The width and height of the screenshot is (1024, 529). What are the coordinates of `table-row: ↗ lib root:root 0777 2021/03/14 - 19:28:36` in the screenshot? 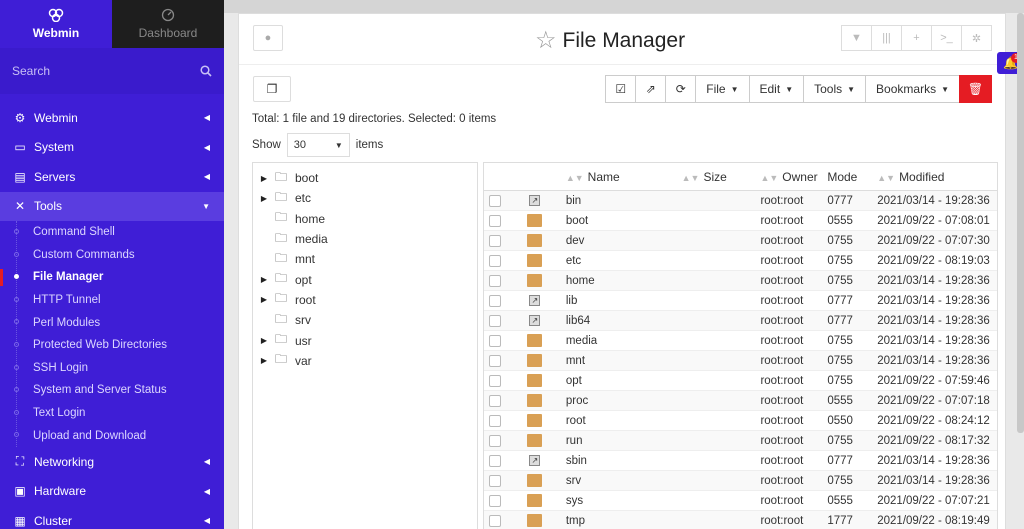 It's located at (740, 301).